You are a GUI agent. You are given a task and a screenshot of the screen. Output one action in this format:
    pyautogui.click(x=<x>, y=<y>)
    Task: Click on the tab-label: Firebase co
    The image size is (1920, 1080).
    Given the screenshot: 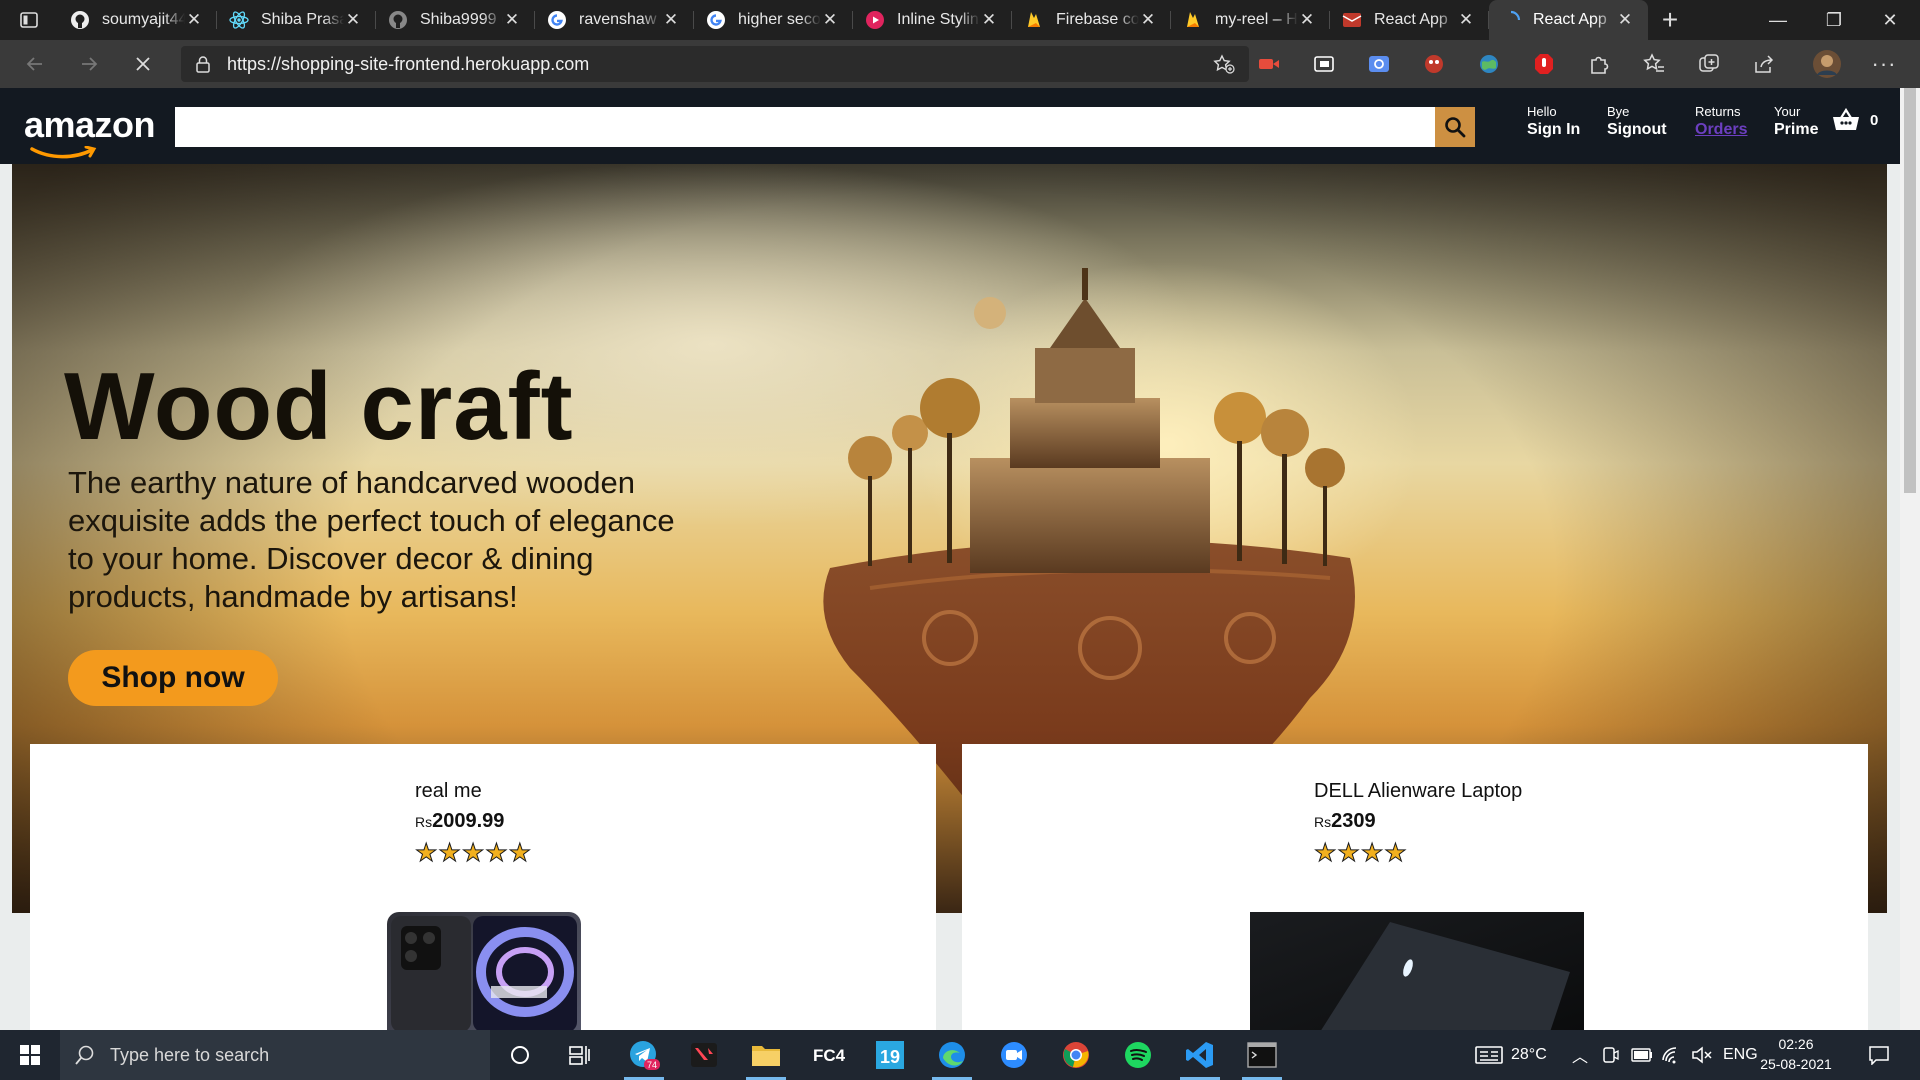 What is the action you would take?
    pyautogui.click(x=1097, y=19)
    